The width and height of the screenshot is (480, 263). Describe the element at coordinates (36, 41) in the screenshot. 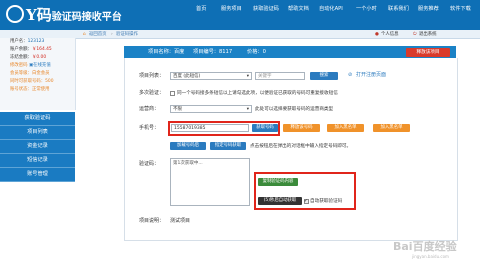

I see `username-value: 123123` at that location.